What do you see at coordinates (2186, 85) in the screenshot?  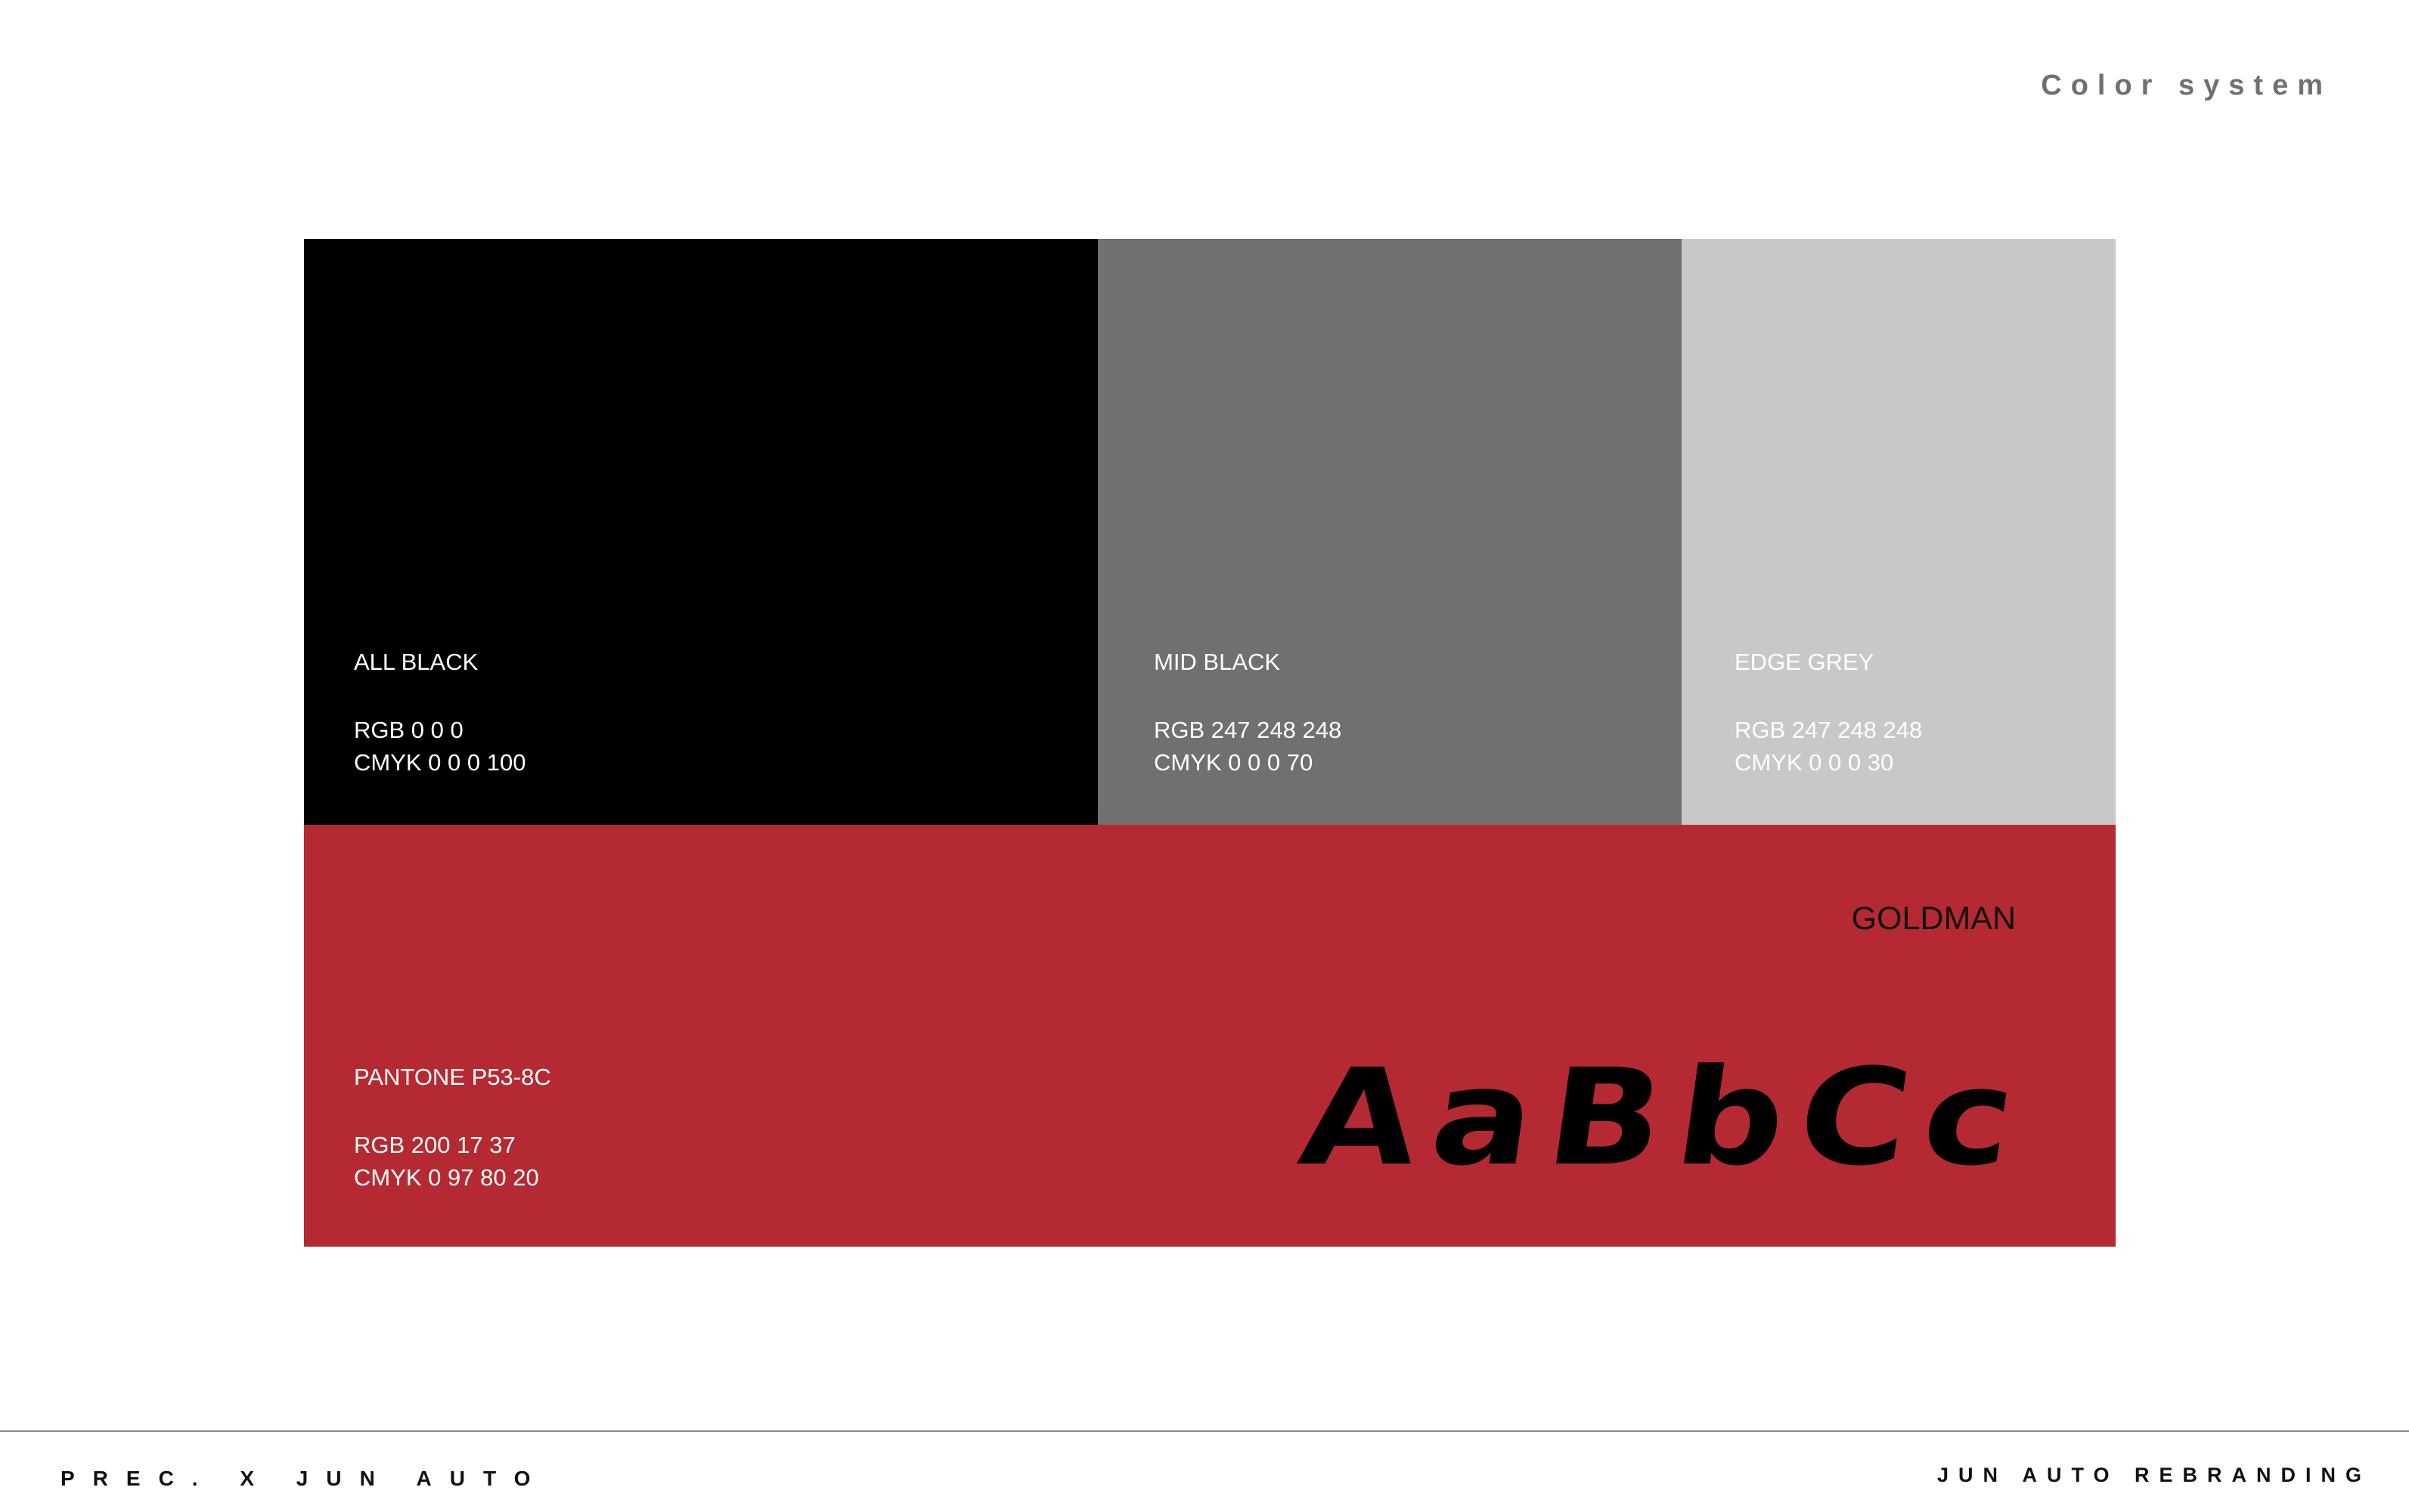 I see `page-title: Color system` at bounding box center [2186, 85].